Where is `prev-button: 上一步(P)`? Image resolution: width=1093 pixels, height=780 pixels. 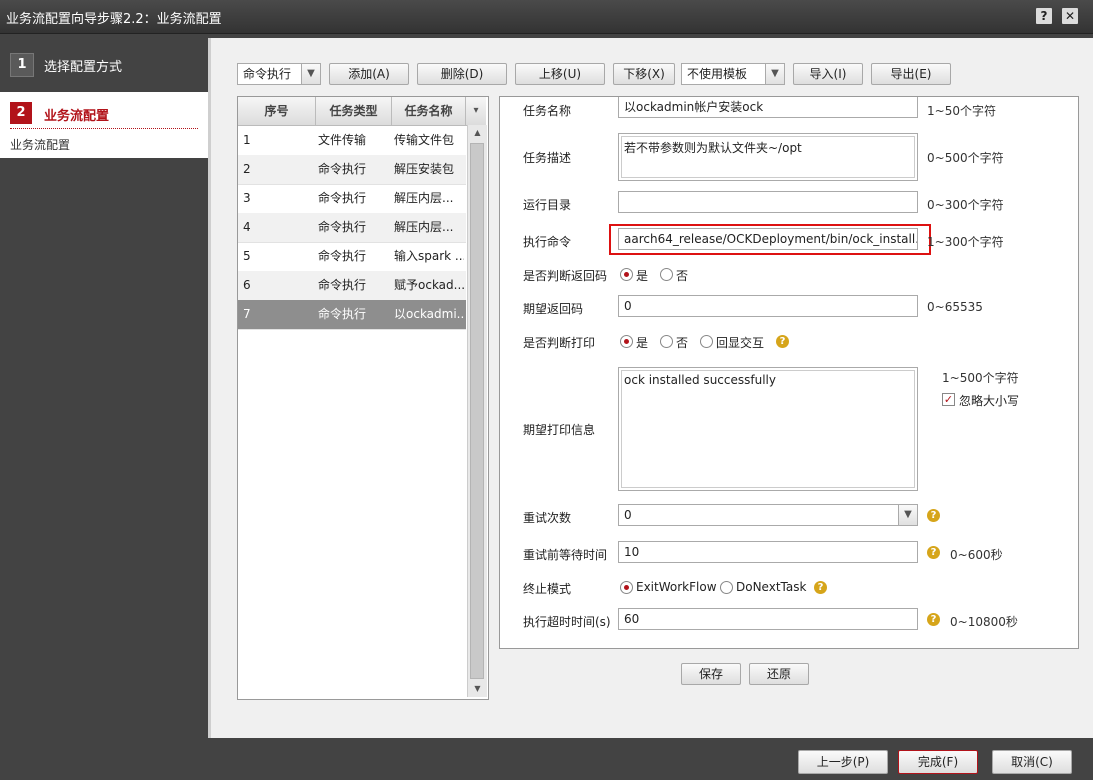
prev-button: 上一步(P) is located at coordinates (843, 762).